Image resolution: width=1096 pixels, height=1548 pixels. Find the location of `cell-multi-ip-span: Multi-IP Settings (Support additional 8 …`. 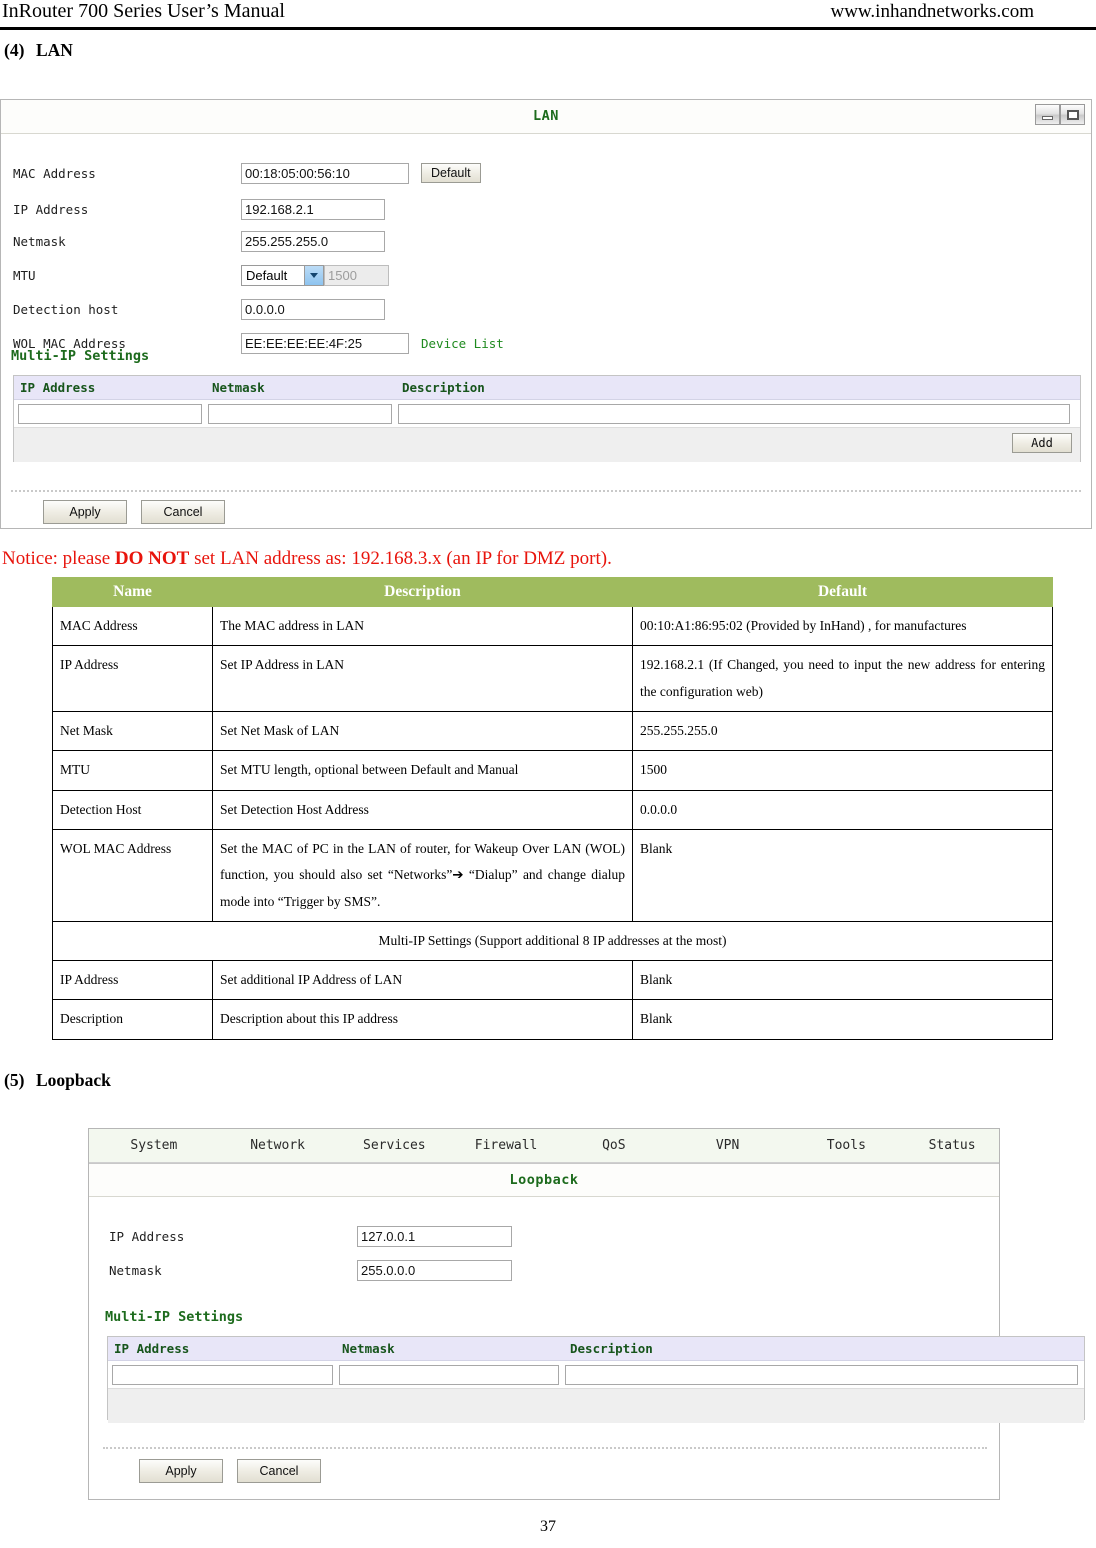

cell-multi-ip-span: Multi-IP Settings (Support additional 8 … is located at coordinates (552, 941).